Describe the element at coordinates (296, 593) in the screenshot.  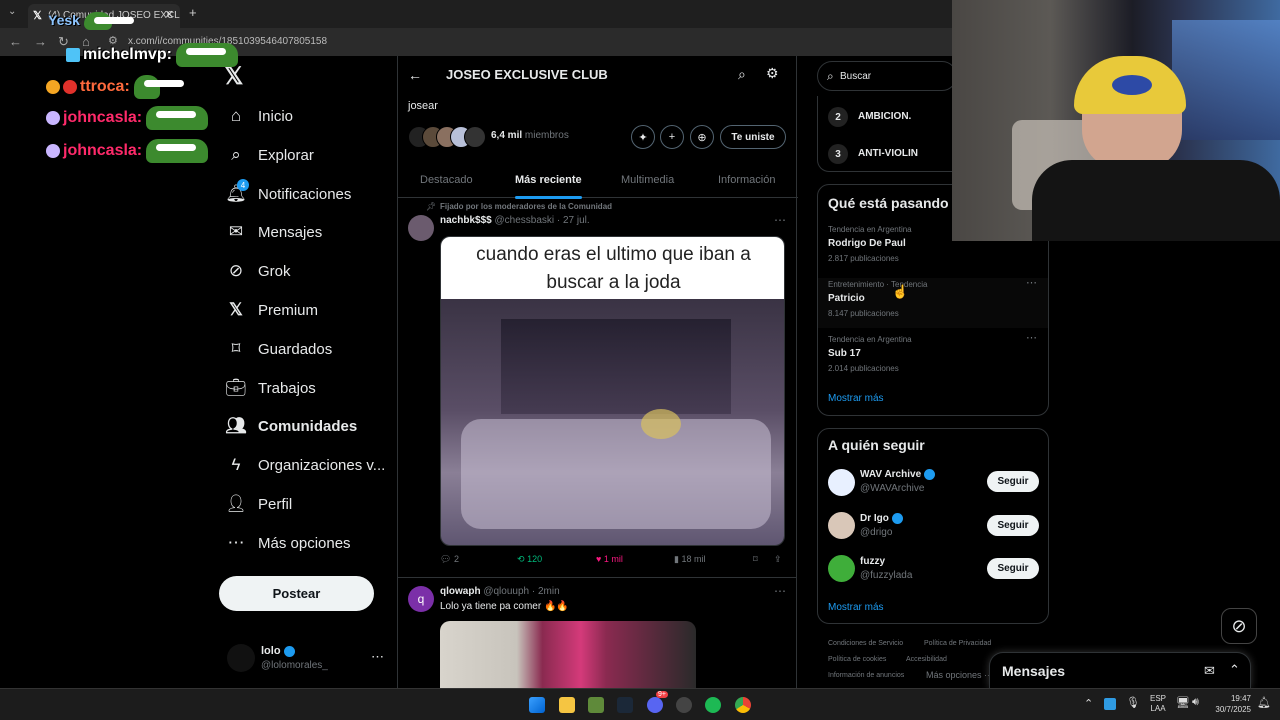
I see `post-button: Postear` at that location.